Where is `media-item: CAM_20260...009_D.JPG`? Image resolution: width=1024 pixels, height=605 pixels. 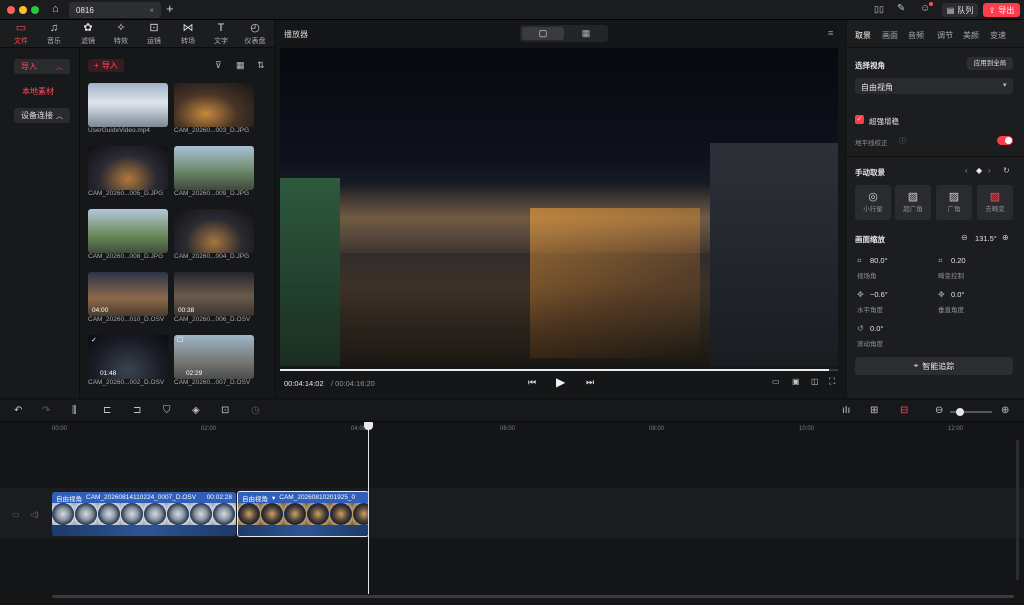
media-item: CAM_20260...009_D.JPG is located at coordinates (217, 171).